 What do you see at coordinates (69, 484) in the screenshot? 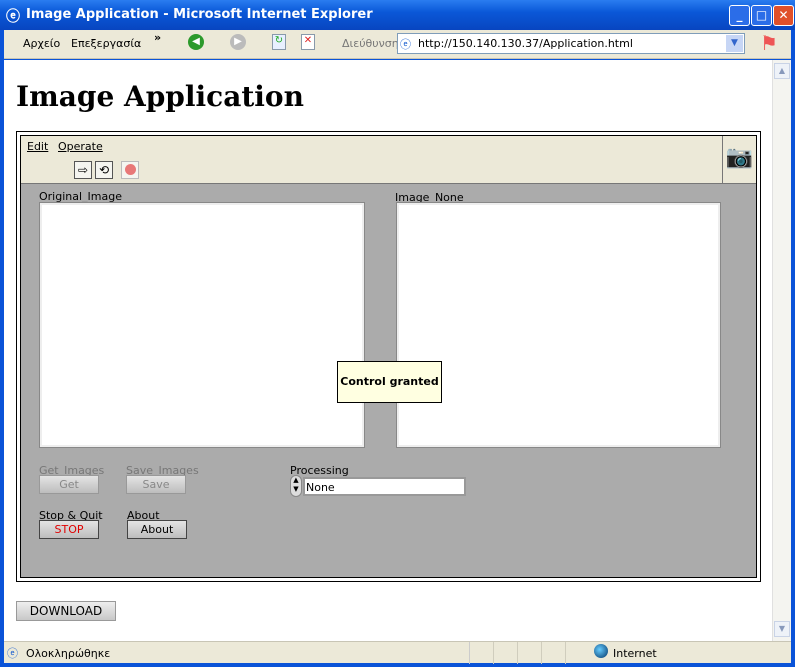
I see `get-button: Get` at bounding box center [69, 484].